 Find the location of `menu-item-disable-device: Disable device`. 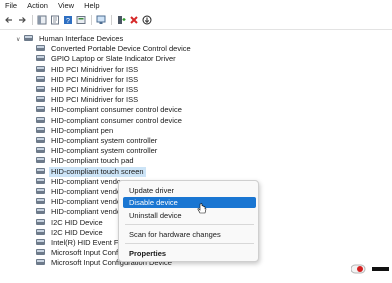

menu-item-disable-device: Disable device is located at coordinates (189, 202).